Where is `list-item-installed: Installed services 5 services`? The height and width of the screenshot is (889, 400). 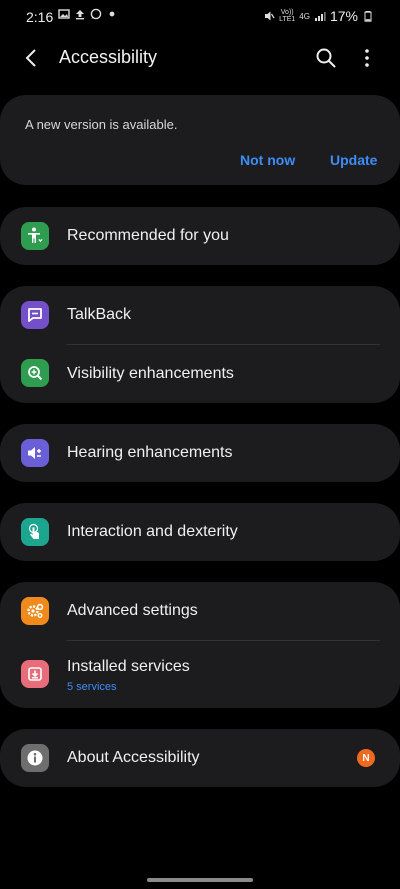
list-item-installed: Installed services 5 services is located at coordinates (200, 674).